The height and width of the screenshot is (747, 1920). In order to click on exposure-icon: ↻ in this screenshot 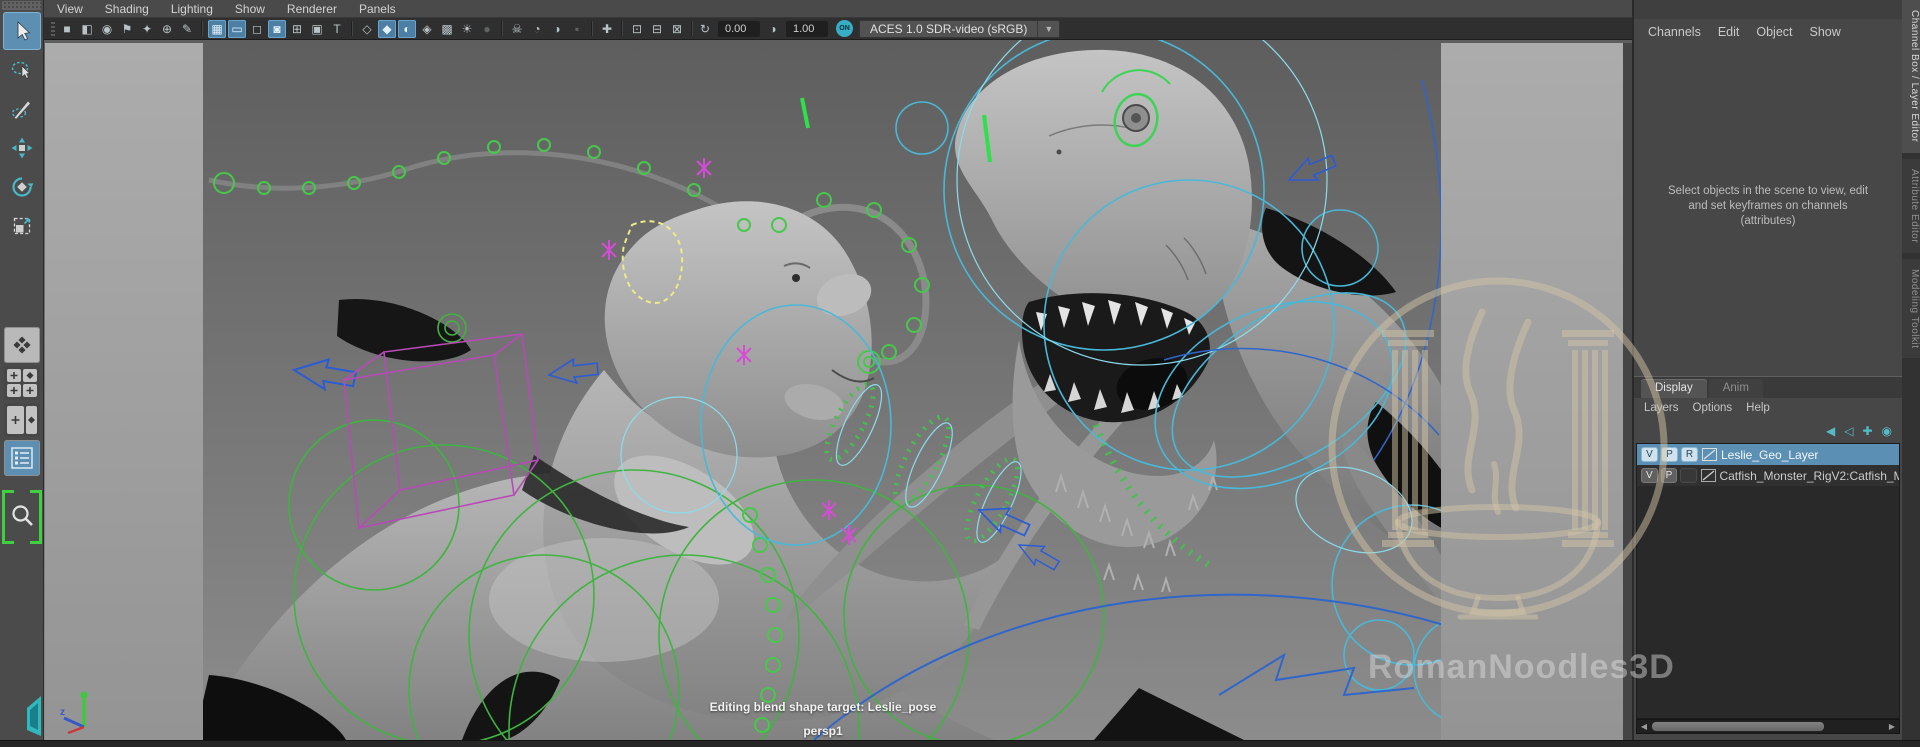, I will do `click(705, 29)`.